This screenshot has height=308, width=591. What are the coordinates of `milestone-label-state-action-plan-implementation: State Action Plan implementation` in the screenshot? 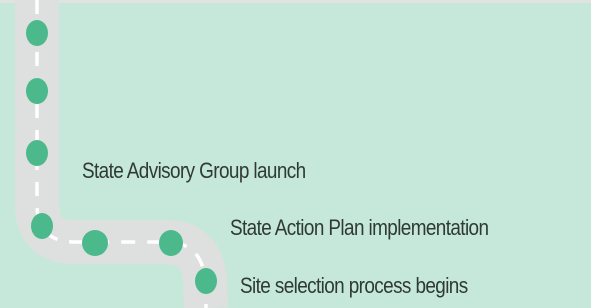 It's located at (359, 227).